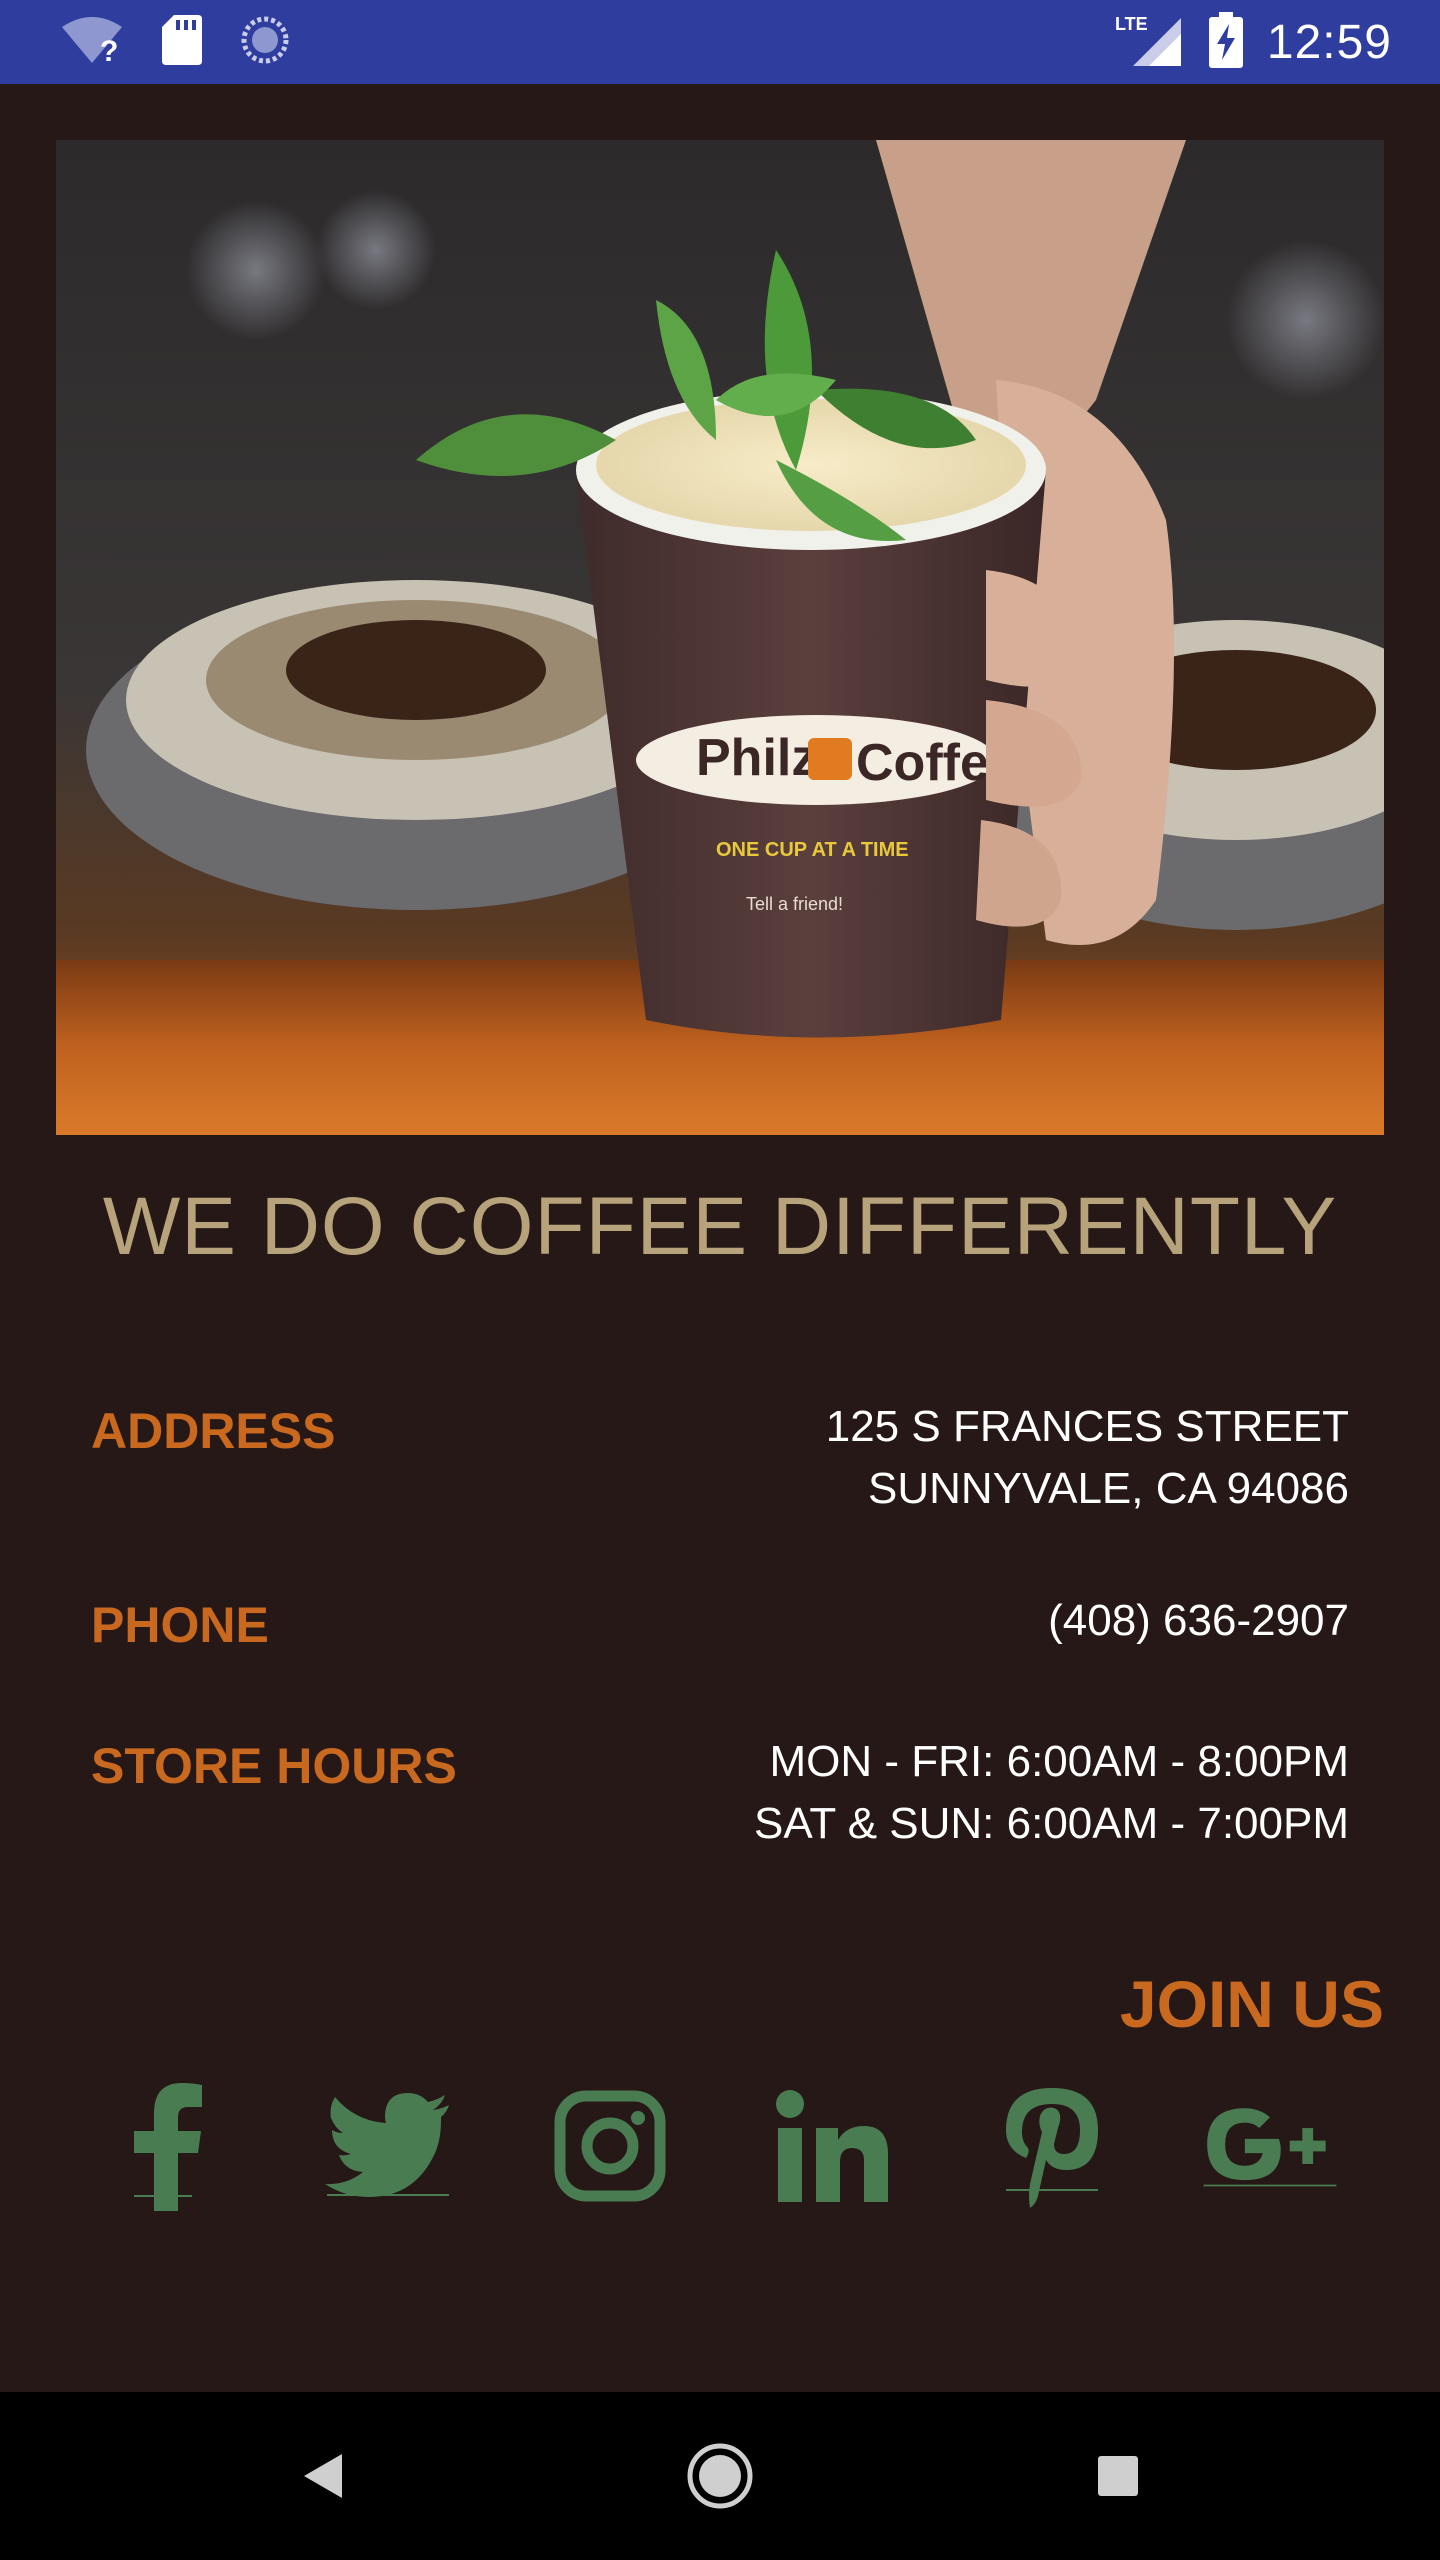  What do you see at coordinates (1225, 42) in the screenshot?
I see `battery-charging-icon` at bounding box center [1225, 42].